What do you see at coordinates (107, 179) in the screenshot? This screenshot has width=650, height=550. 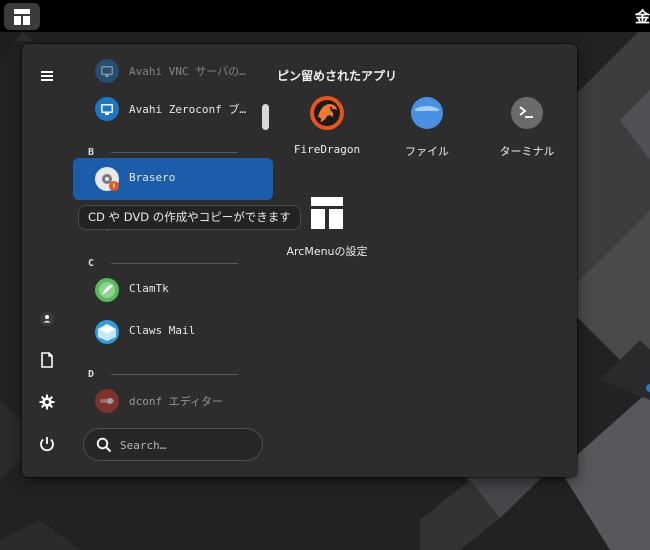 I see `disc-burner-icon` at bounding box center [107, 179].